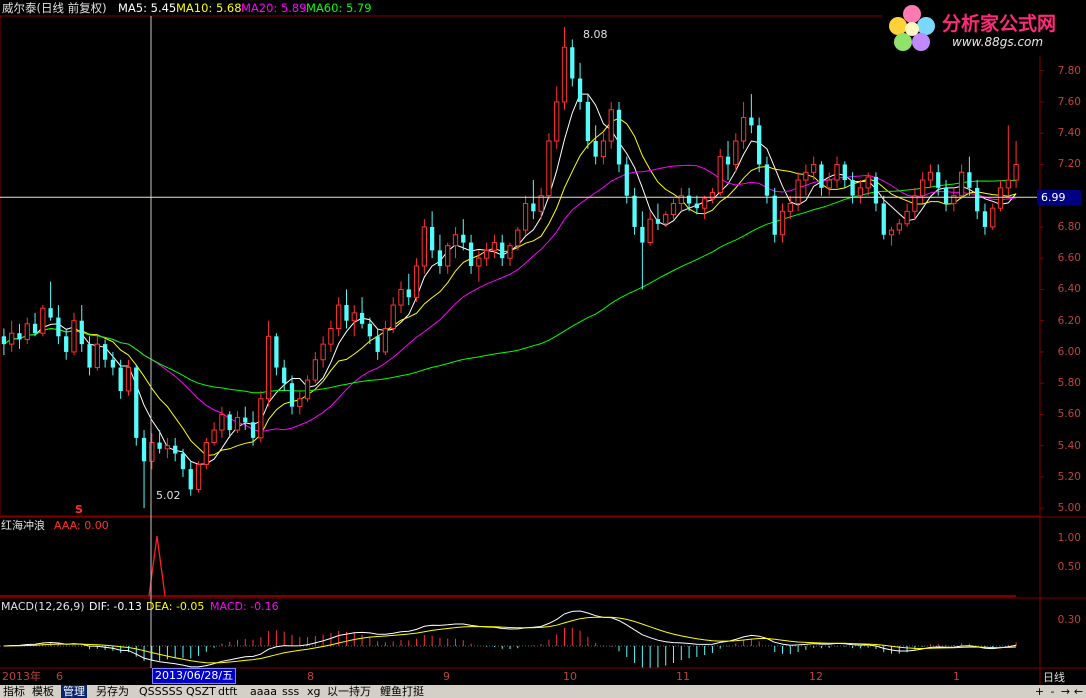  What do you see at coordinates (1069, 567) in the screenshot?
I see `indicator1-axis-2: 0.50` at bounding box center [1069, 567].